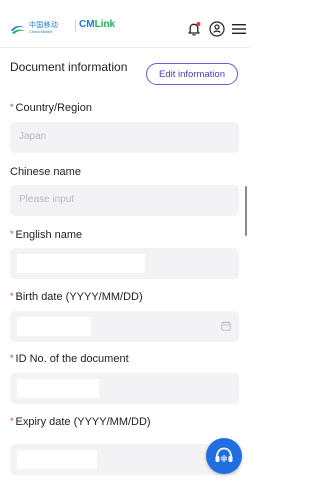 This screenshot has width=320, height=490. Describe the element at coordinates (198, 24) in the screenshot. I see `notification-dot` at that location.